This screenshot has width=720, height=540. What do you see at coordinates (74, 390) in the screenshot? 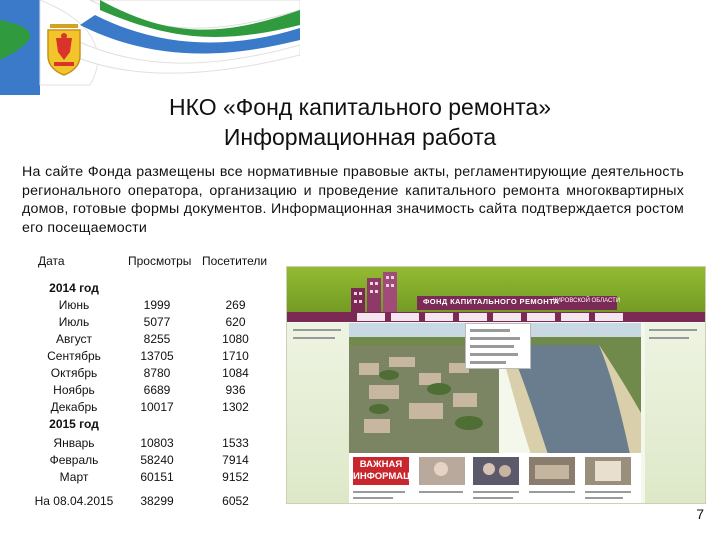
I see `row-date: Ноябрь` at bounding box center [74, 390].